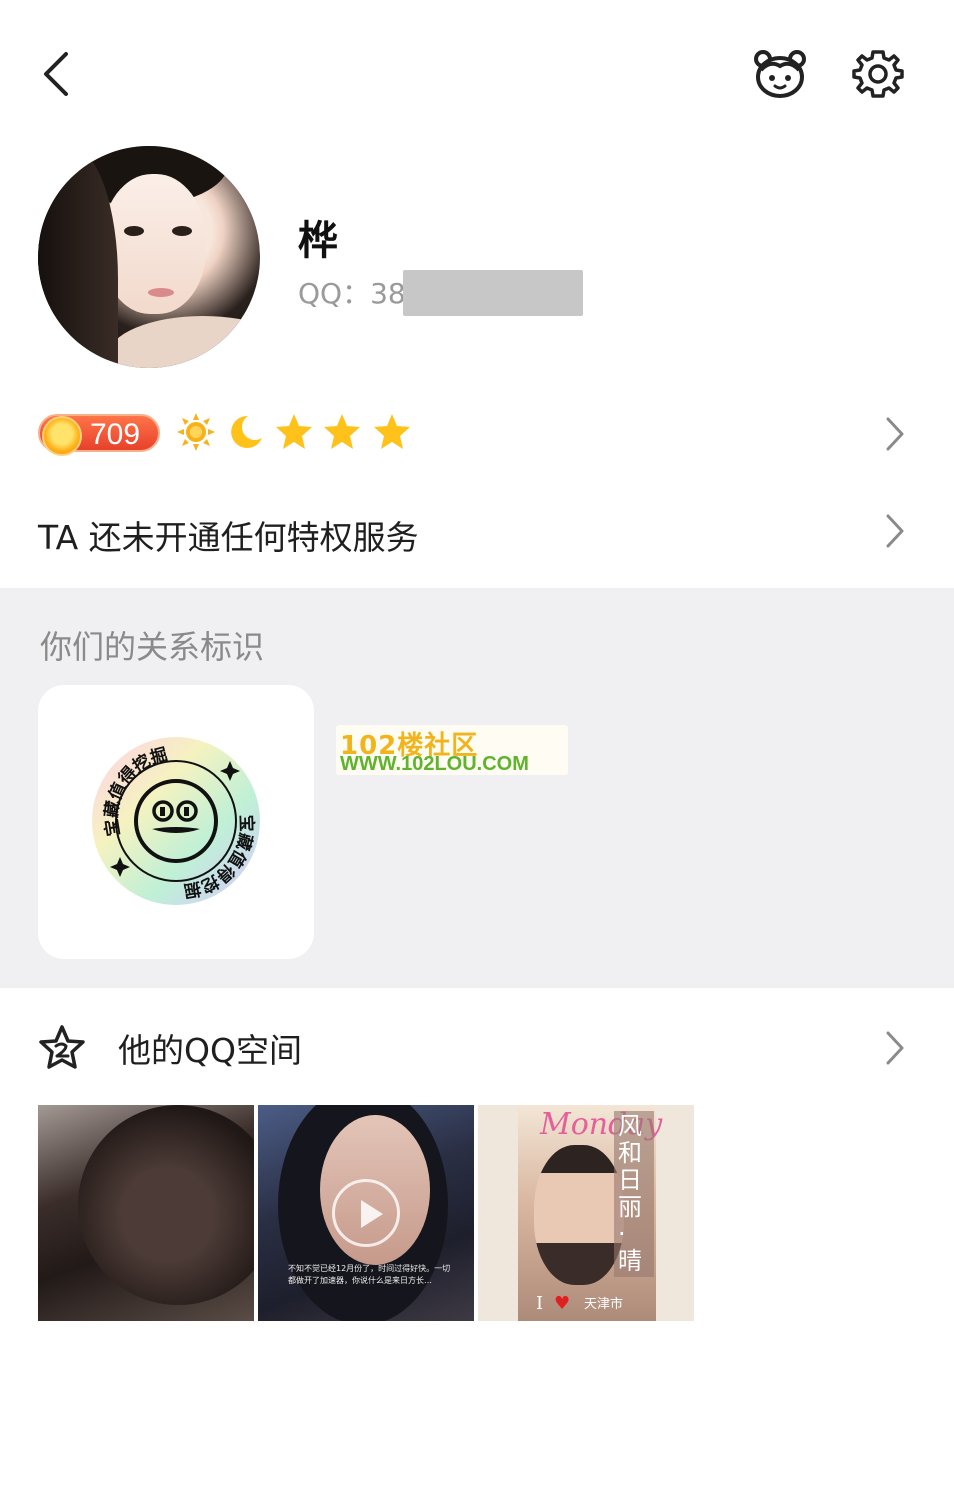 This screenshot has height=1500, width=954. Describe the element at coordinates (434, 764) in the screenshot. I see `watermark-url: WWW.102LOU.COM` at that location.